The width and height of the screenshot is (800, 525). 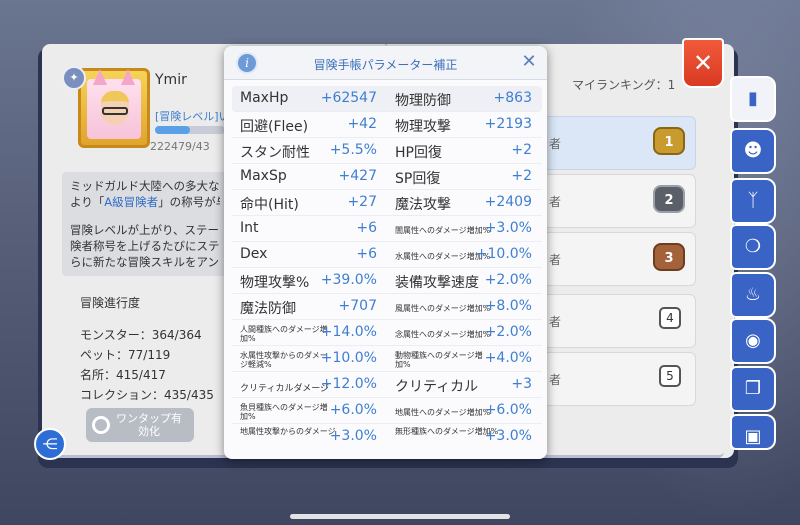 What do you see at coordinates (387, 432) in the screenshot?
I see `table-row: 地属性攻撃からのダメージ +3.0% 無形種族へのダメージ増加% +3.0%` at bounding box center [387, 432].